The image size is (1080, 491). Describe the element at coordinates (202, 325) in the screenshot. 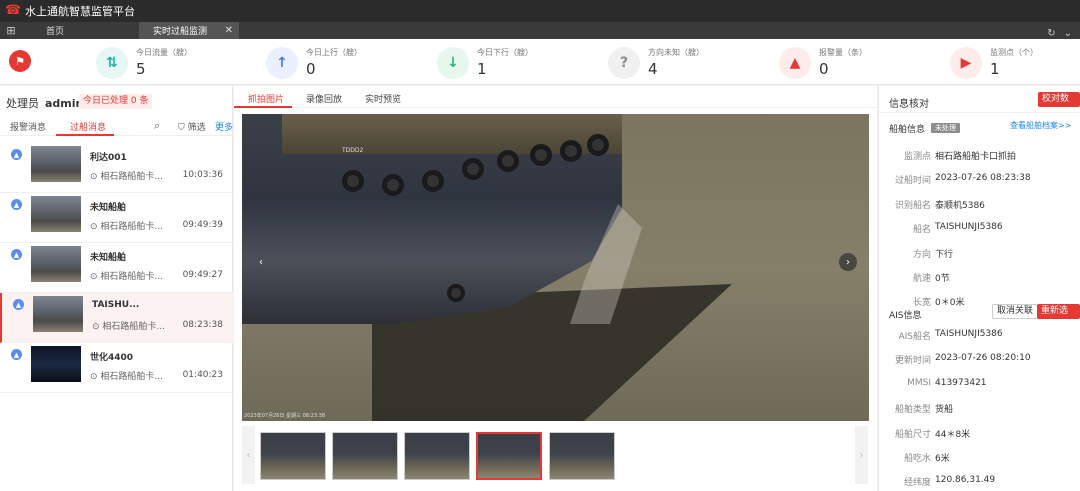

I see `pass-time: 08:23:38` at that location.